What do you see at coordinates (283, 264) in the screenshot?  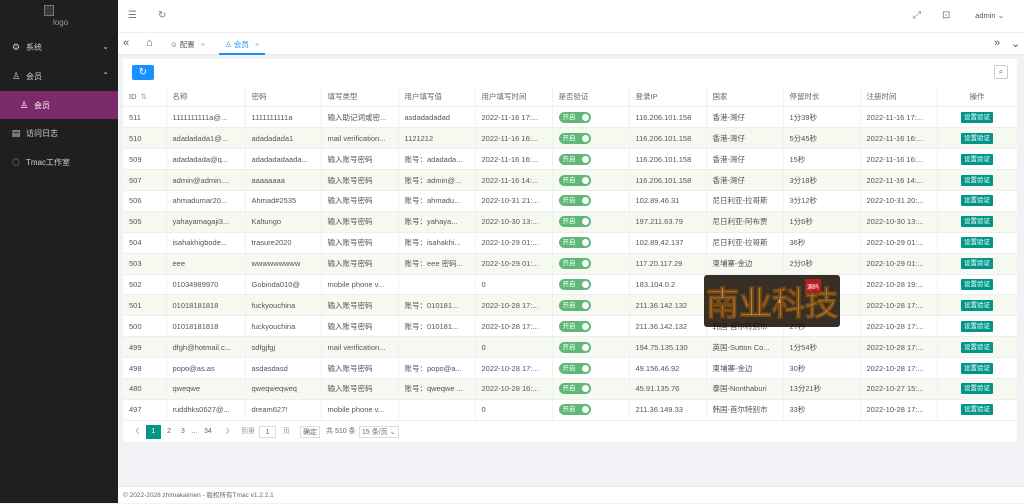 I see `table-cell: wwwwwwwww` at bounding box center [283, 264].